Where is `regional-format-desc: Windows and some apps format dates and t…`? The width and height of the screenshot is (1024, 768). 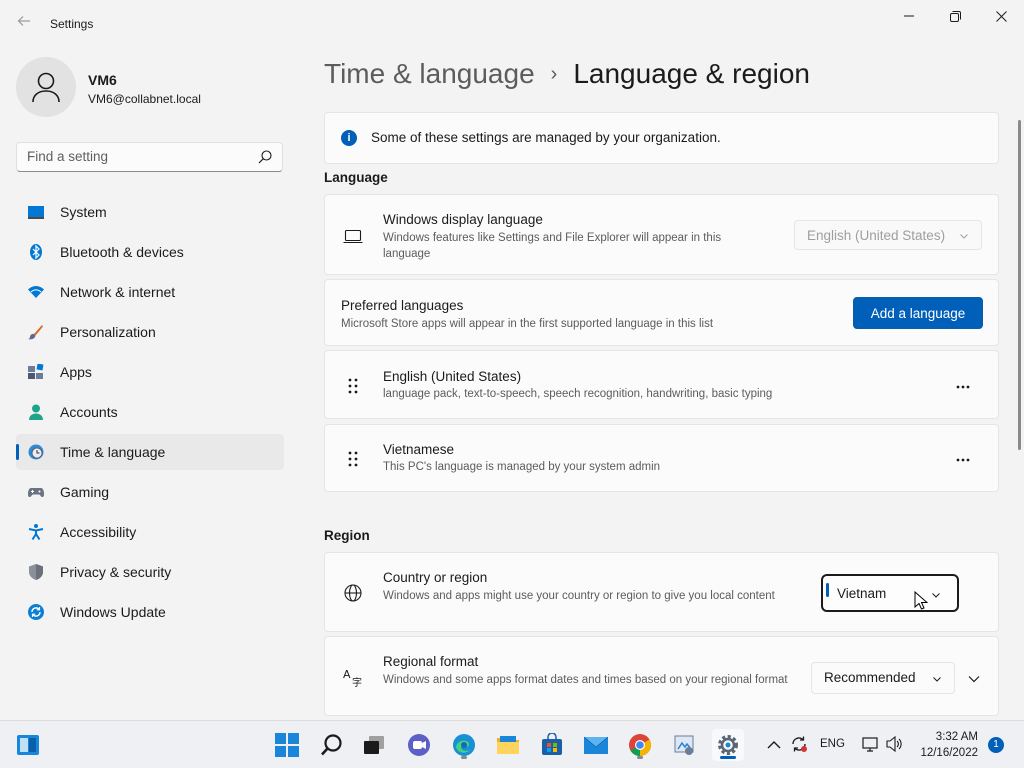
regional-format-desc: Windows and some apps format dates and t… is located at coordinates (585, 680).